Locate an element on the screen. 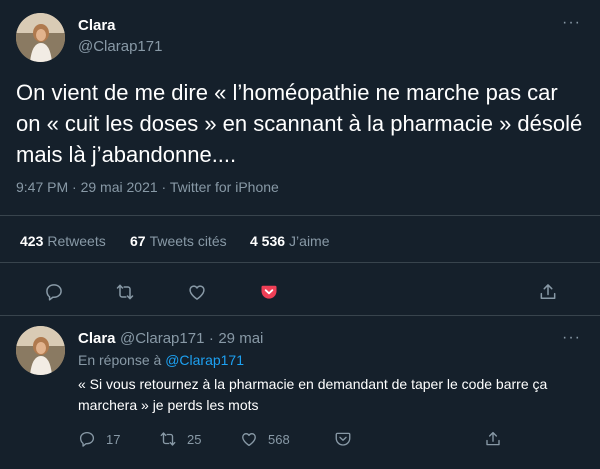 This screenshot has height=469, width=600. author-avatar is located at coordinates (40, 37).